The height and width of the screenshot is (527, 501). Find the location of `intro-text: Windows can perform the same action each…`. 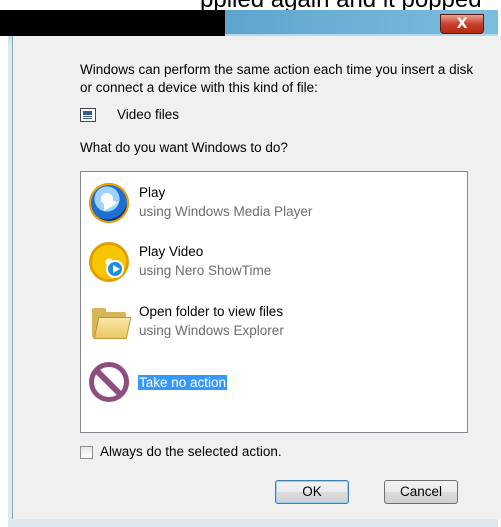

intro-text: Windows can perform the same action each… is located at coordinates (277, 78).